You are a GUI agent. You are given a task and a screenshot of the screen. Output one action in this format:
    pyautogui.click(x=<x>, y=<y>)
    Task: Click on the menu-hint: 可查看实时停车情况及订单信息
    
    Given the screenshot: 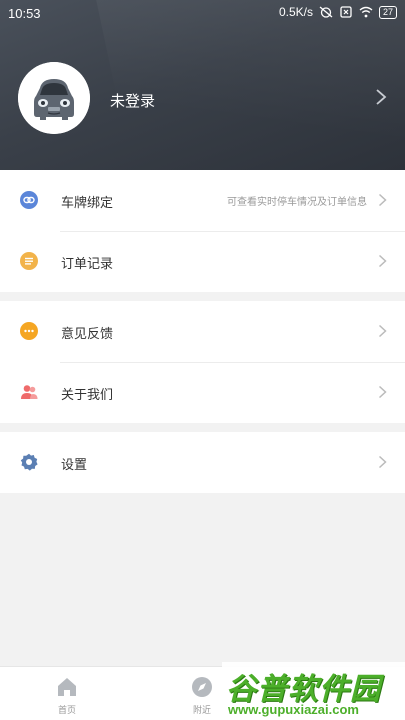 What is the action you would take?
    pyautogui.click(x=297, y=202)
    